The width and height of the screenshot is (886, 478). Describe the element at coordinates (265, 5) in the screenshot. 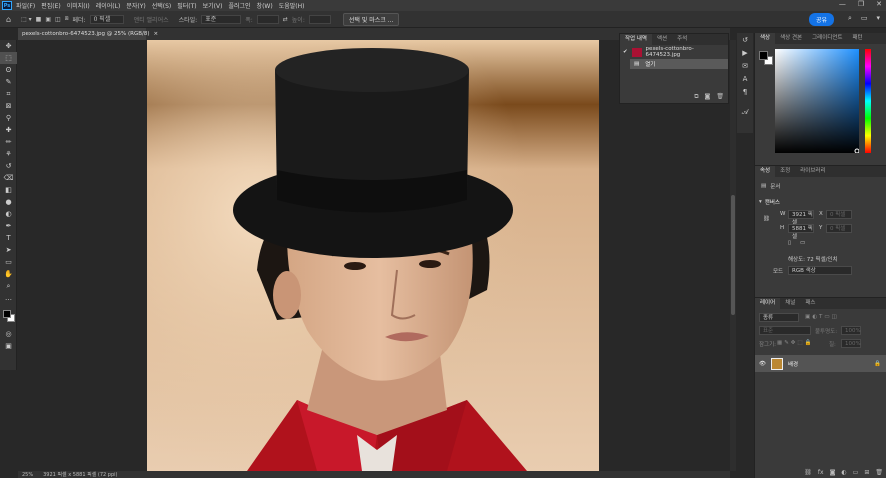

I see `menu-window: 창(W)` at that location.